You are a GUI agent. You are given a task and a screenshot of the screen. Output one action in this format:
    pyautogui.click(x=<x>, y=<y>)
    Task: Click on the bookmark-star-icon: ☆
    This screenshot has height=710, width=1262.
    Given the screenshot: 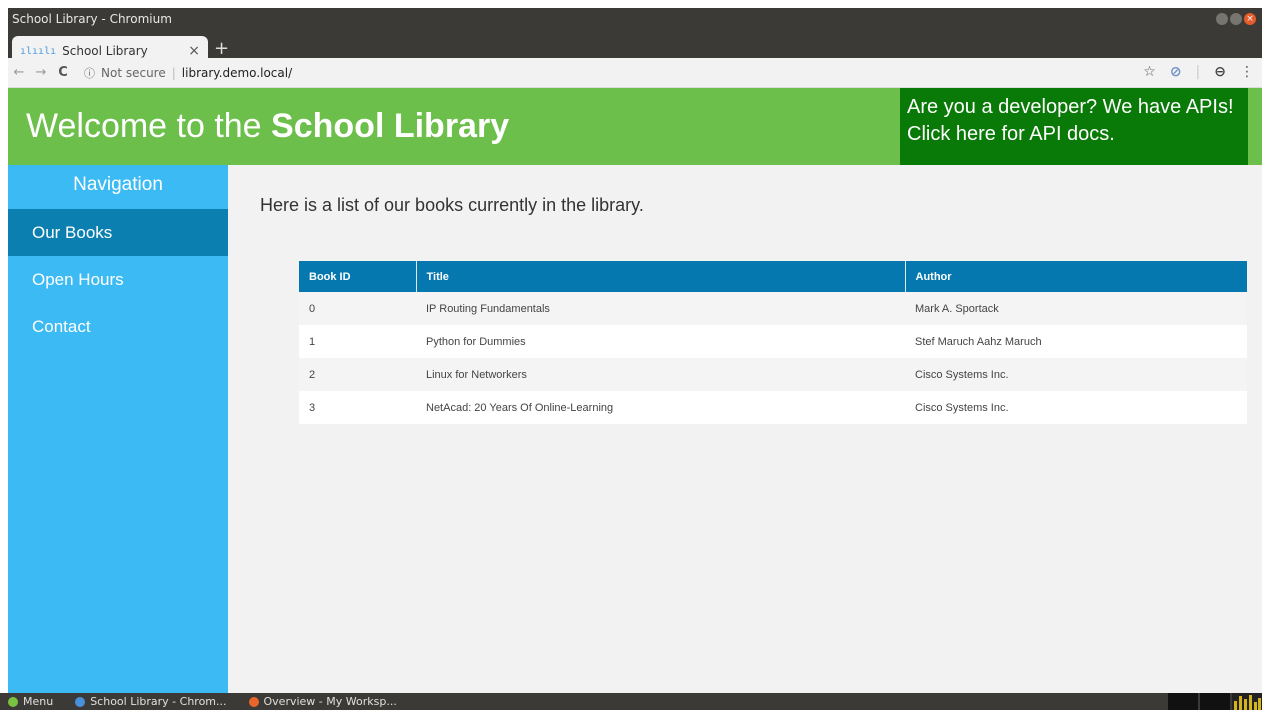 What is the action you would take?
    pyautogui.click(x=1149, y=72)
    